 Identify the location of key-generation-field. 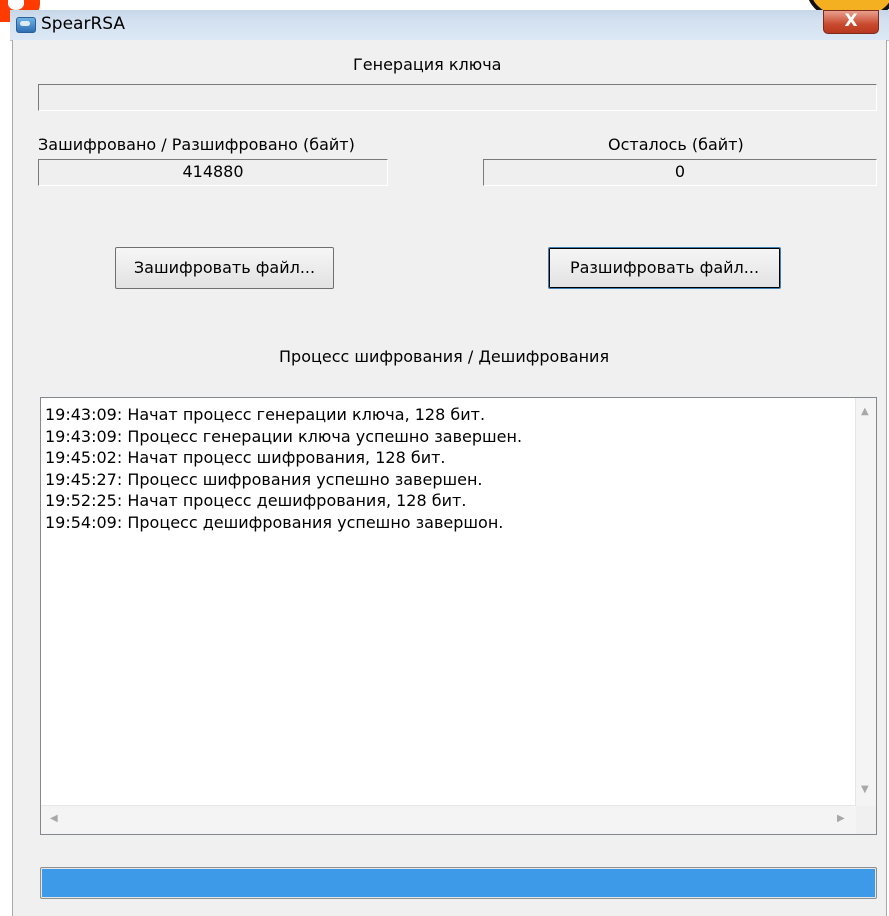
(457, 97).